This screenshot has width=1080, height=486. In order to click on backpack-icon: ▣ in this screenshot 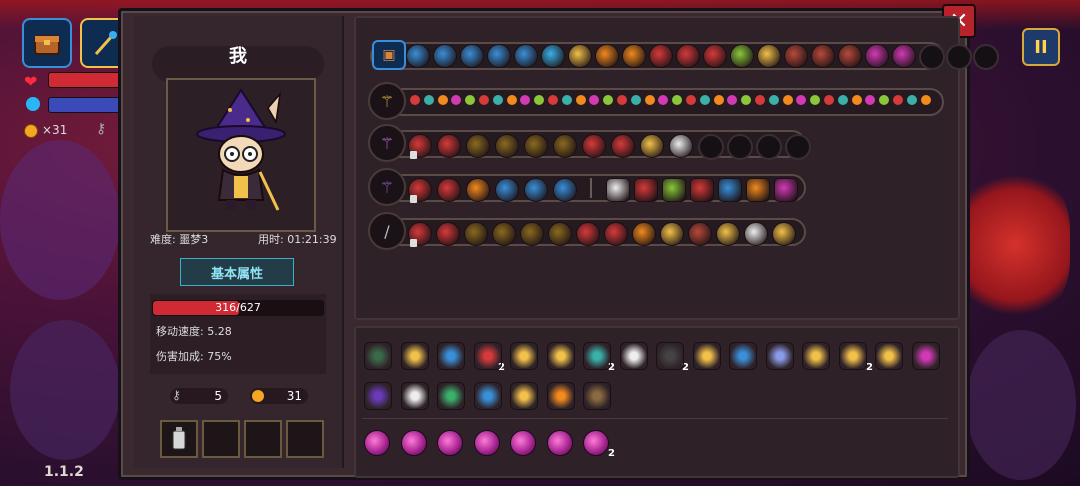, I will do `click(389, 55)`.